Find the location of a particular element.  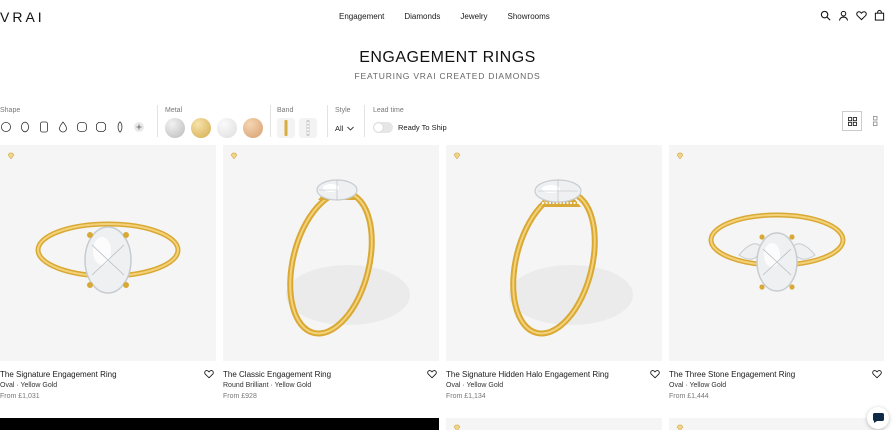

shape-filter: Shape is located at coordinates (77, 121).